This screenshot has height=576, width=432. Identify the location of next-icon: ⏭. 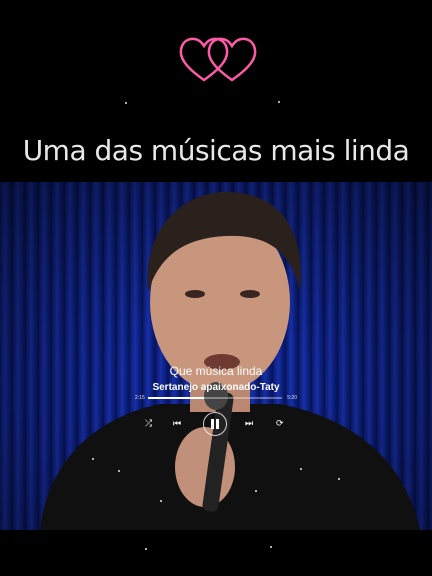
(249, 423).